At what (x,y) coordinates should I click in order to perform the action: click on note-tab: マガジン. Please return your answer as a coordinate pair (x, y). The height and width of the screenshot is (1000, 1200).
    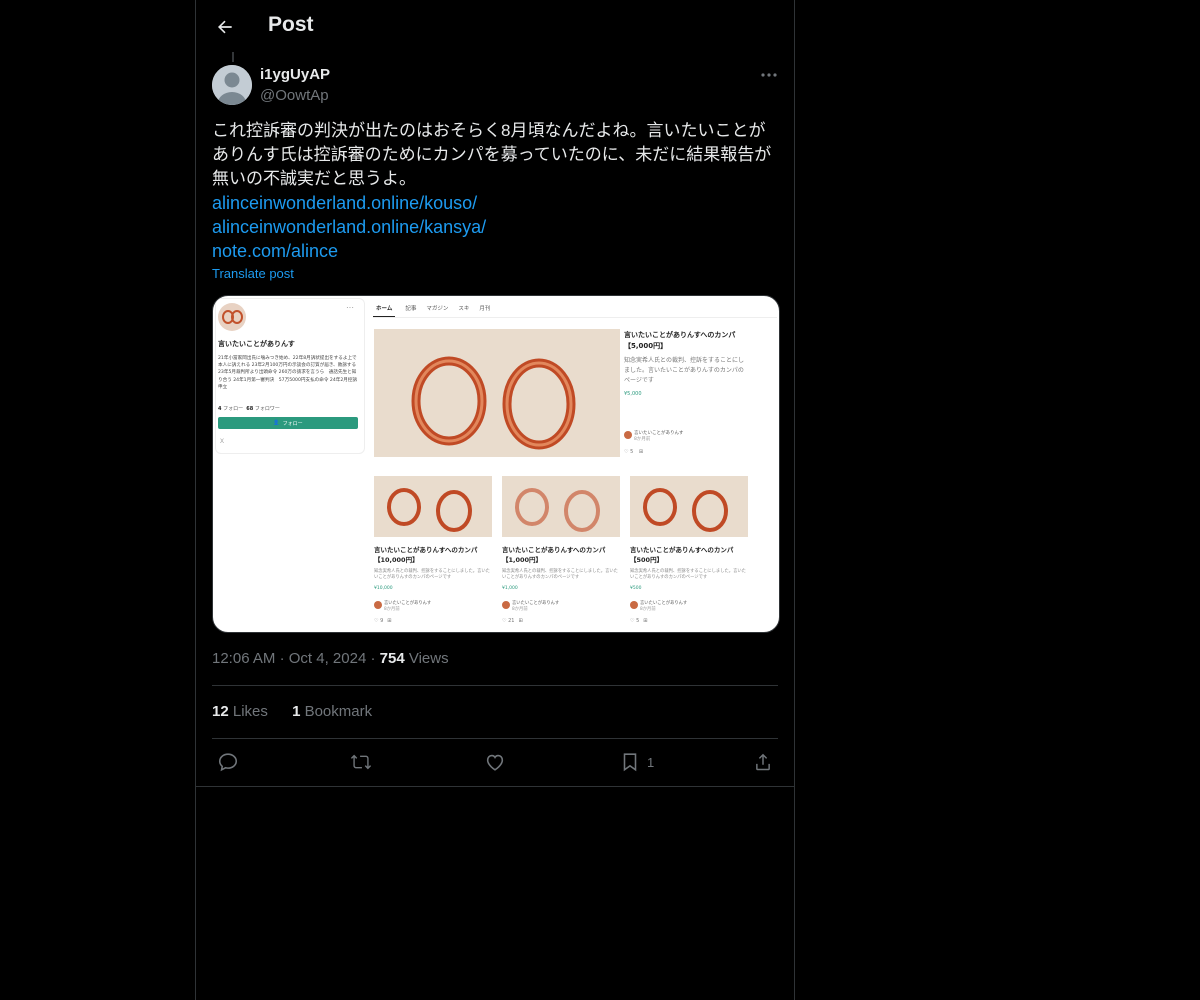
    Looking at the image, I should click on (437, 308).